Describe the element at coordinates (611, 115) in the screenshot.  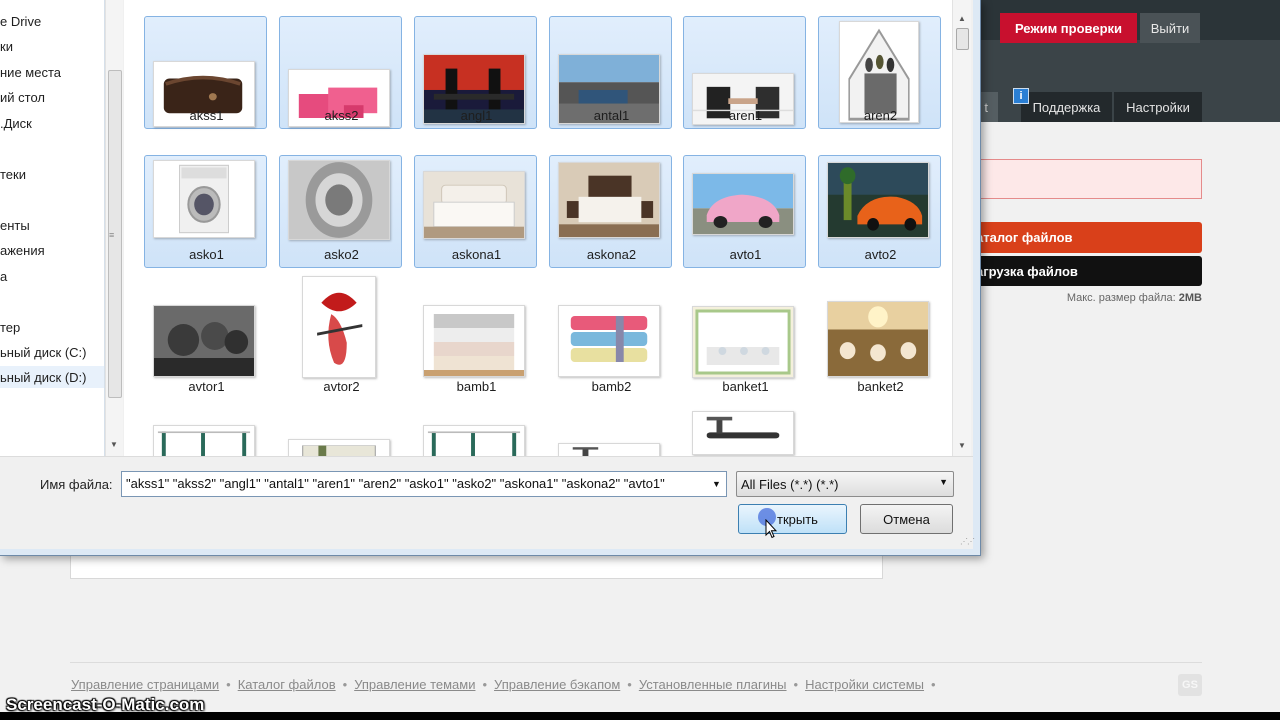
I see `file-name: antal1` at that location.